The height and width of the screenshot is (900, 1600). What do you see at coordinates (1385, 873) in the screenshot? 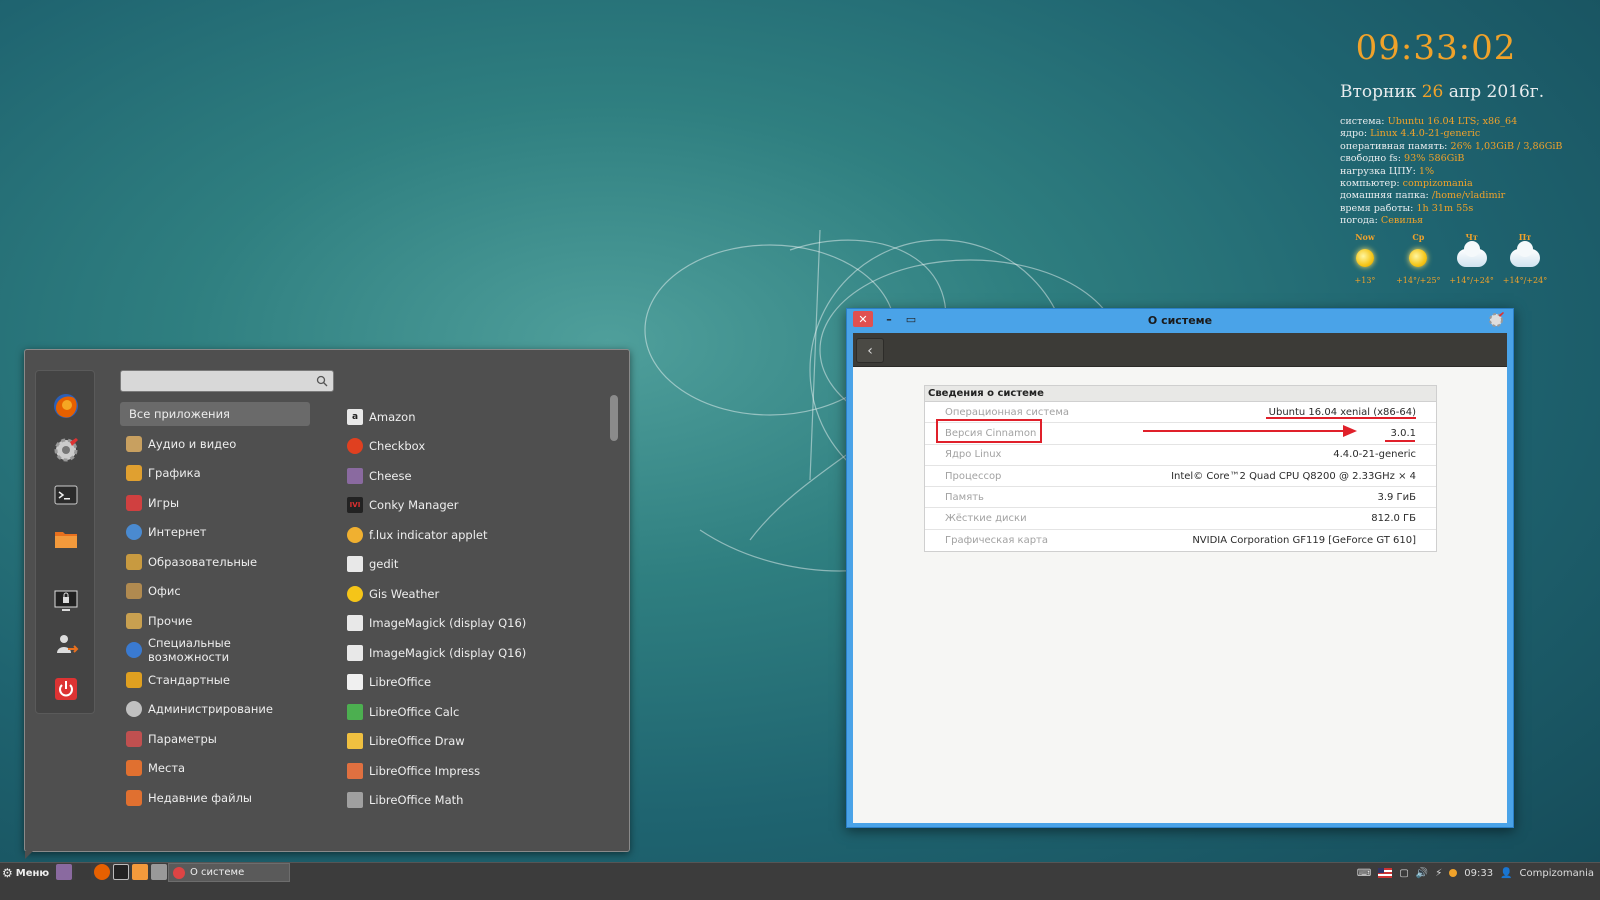
I see `keyboard-layout-flag-icon` at bounding box center [1385, 873].